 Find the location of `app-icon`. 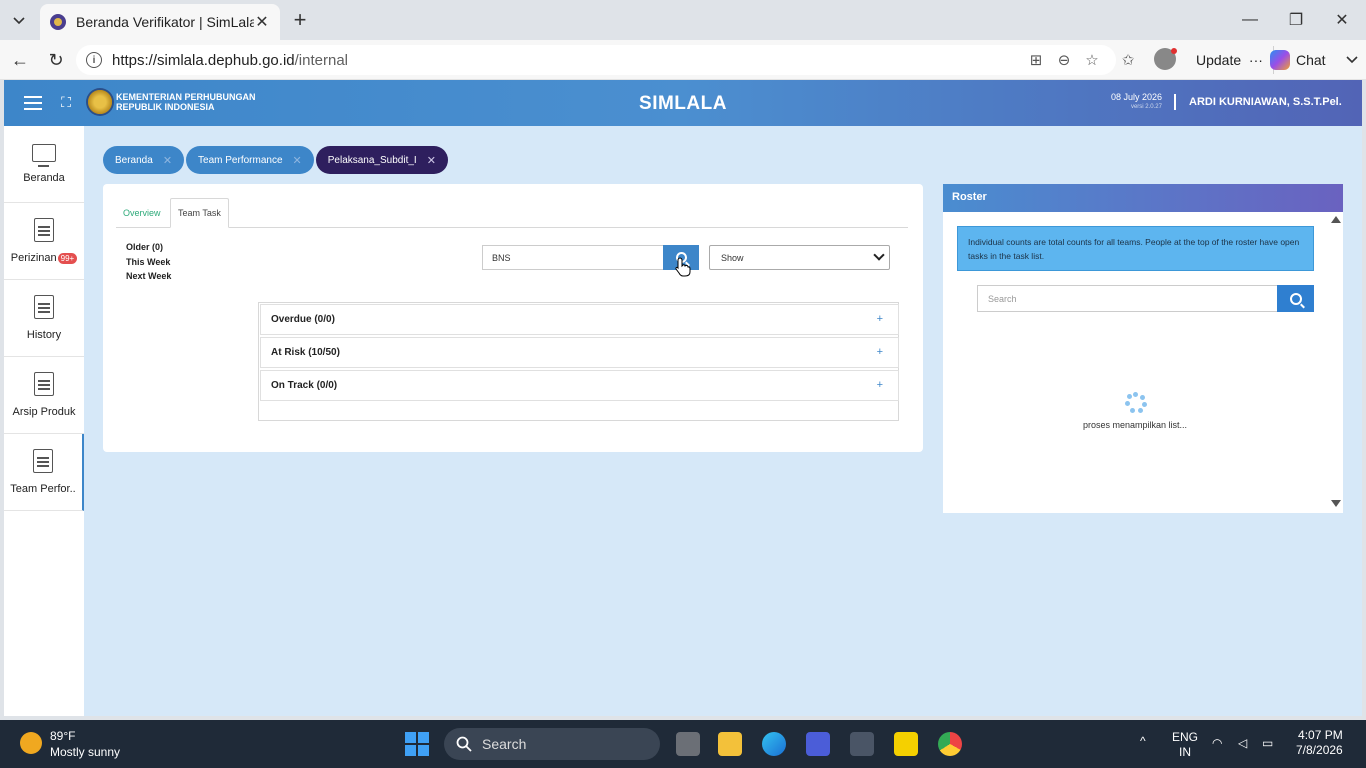

app-icon is located at coordinates (818, 744).